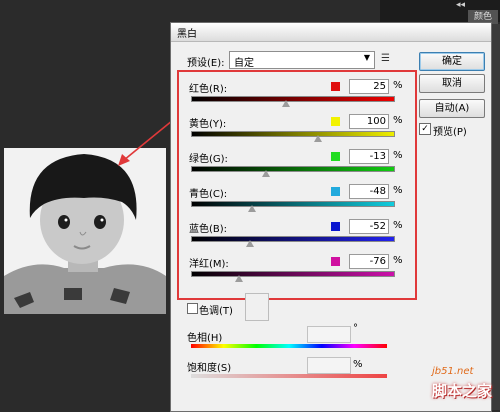 This screenshot has height=412, width=500. I want to click on preset-dropdown: 自定 ▼, so click(302, 60).